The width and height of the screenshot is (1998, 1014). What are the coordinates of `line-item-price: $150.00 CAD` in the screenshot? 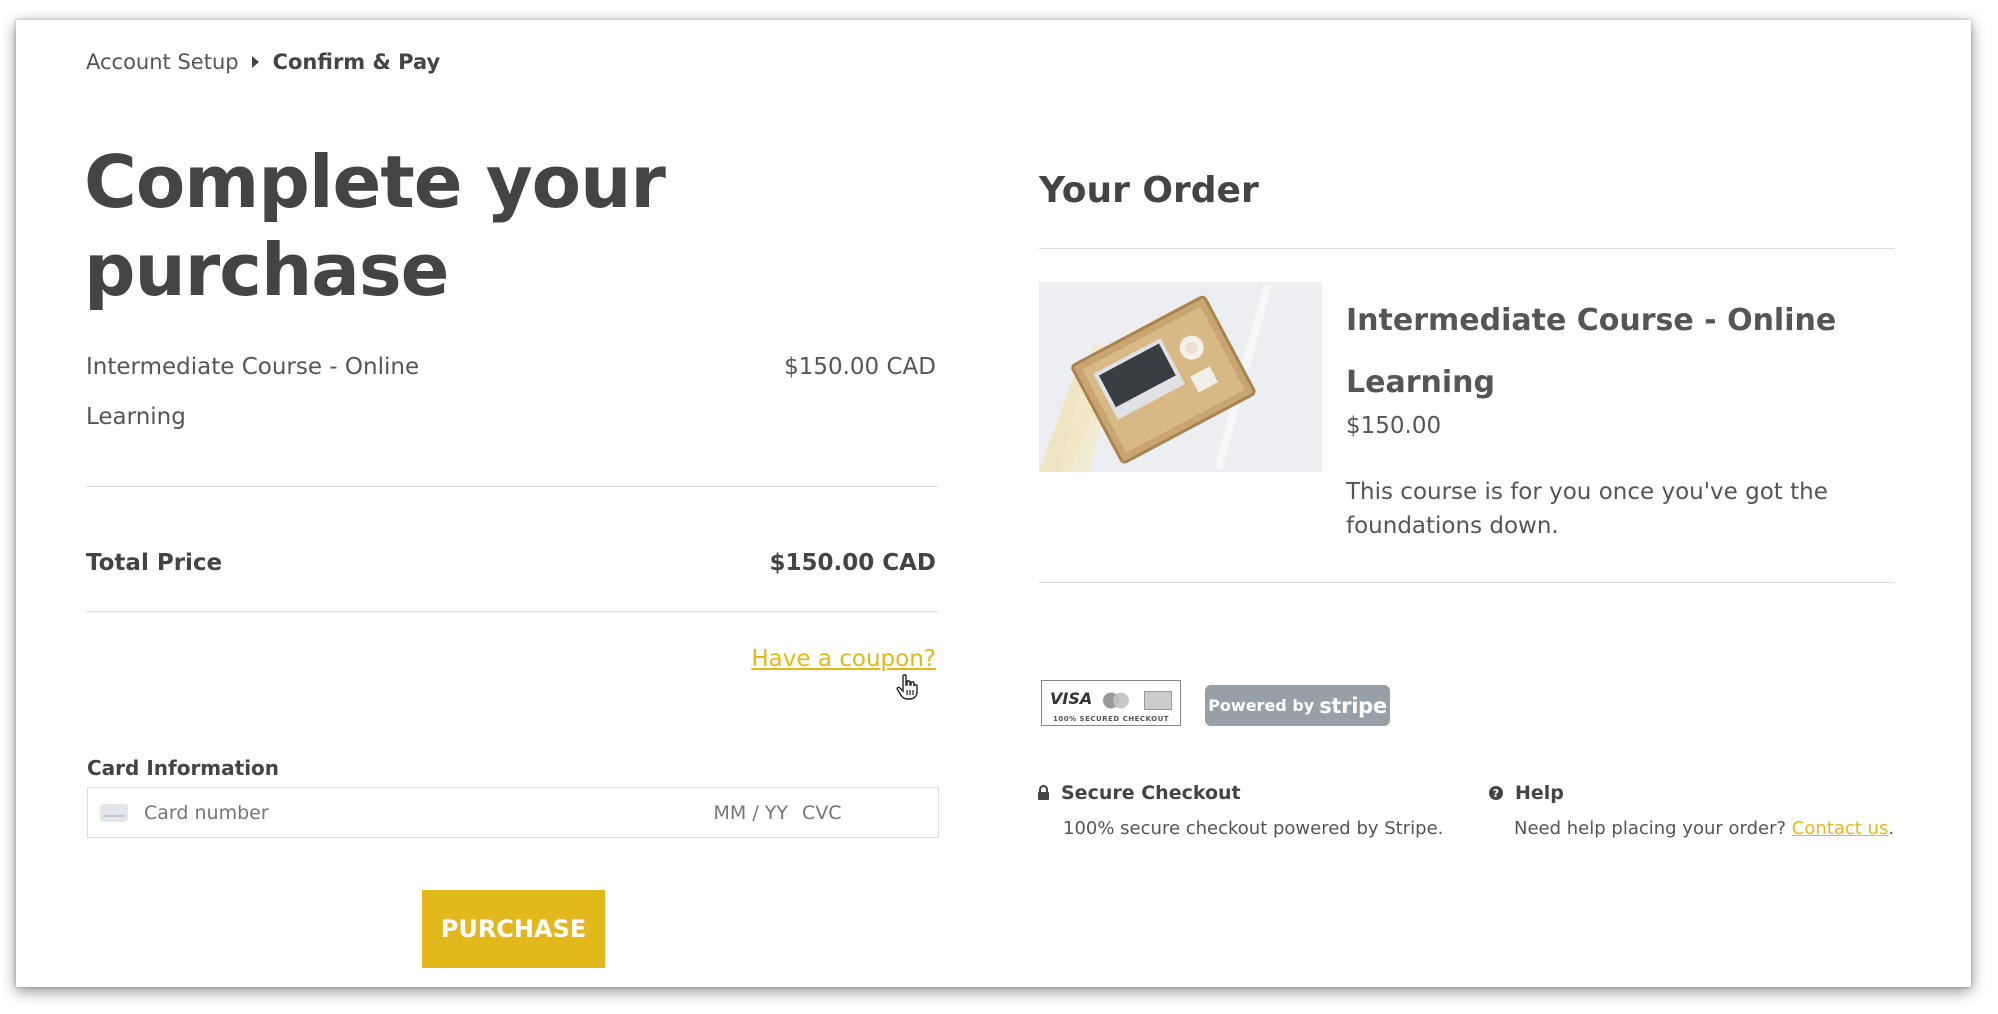 It's located at (860, 367).